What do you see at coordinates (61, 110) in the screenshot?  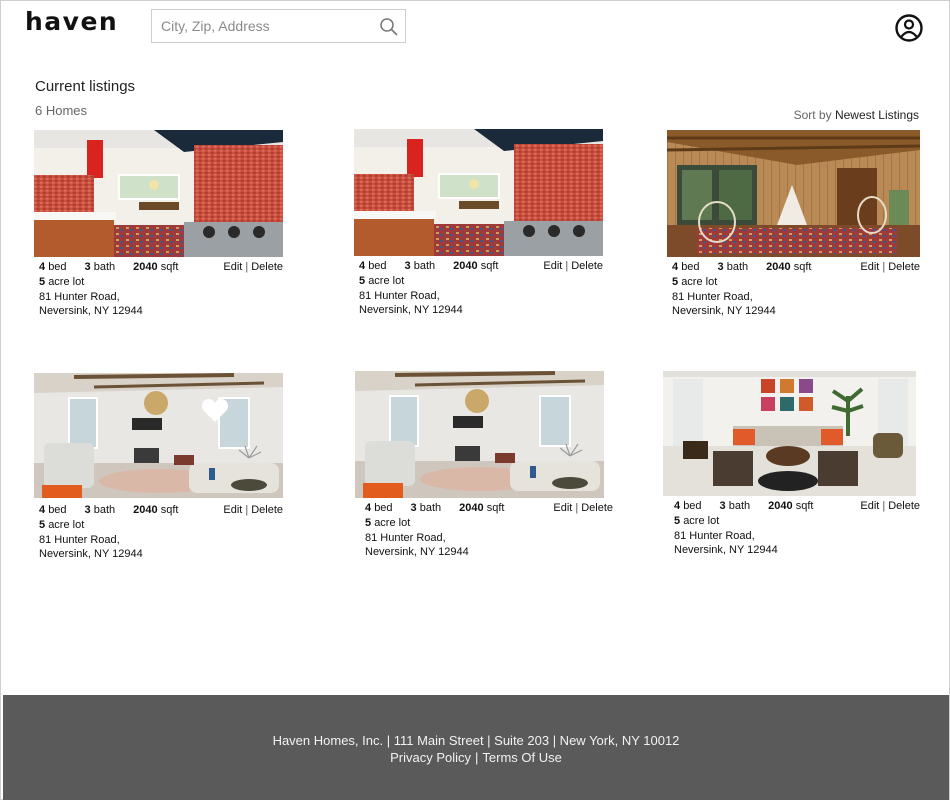 I see `home-count: 6 Homes` at bounding box center [61, 110].